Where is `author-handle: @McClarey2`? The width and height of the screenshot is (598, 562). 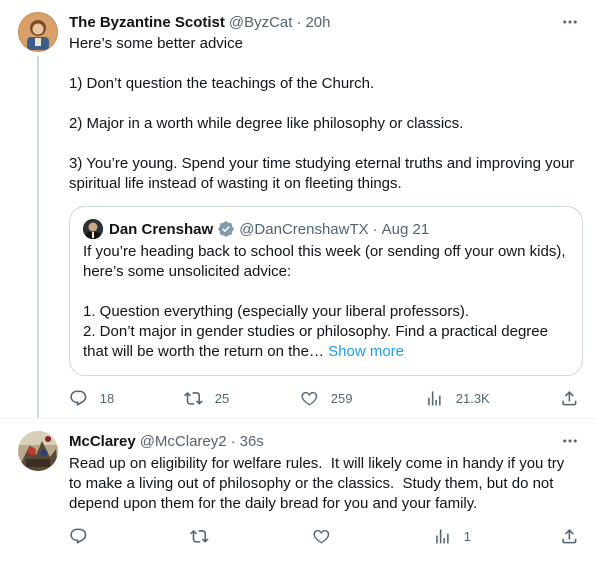 author-handle: @McClarey2 is located at coordinates (183, 441).